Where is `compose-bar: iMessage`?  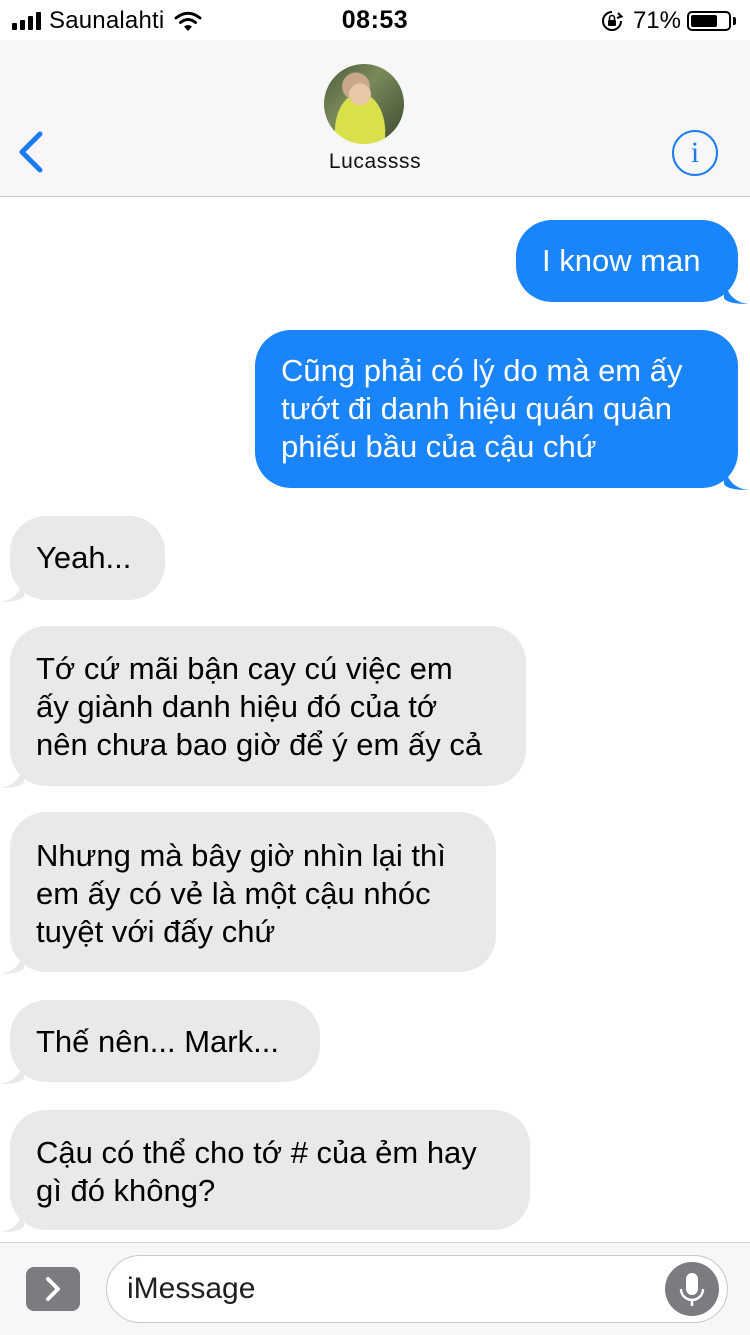 compose-bar: iMessage is located at coordinates (375, 1288).